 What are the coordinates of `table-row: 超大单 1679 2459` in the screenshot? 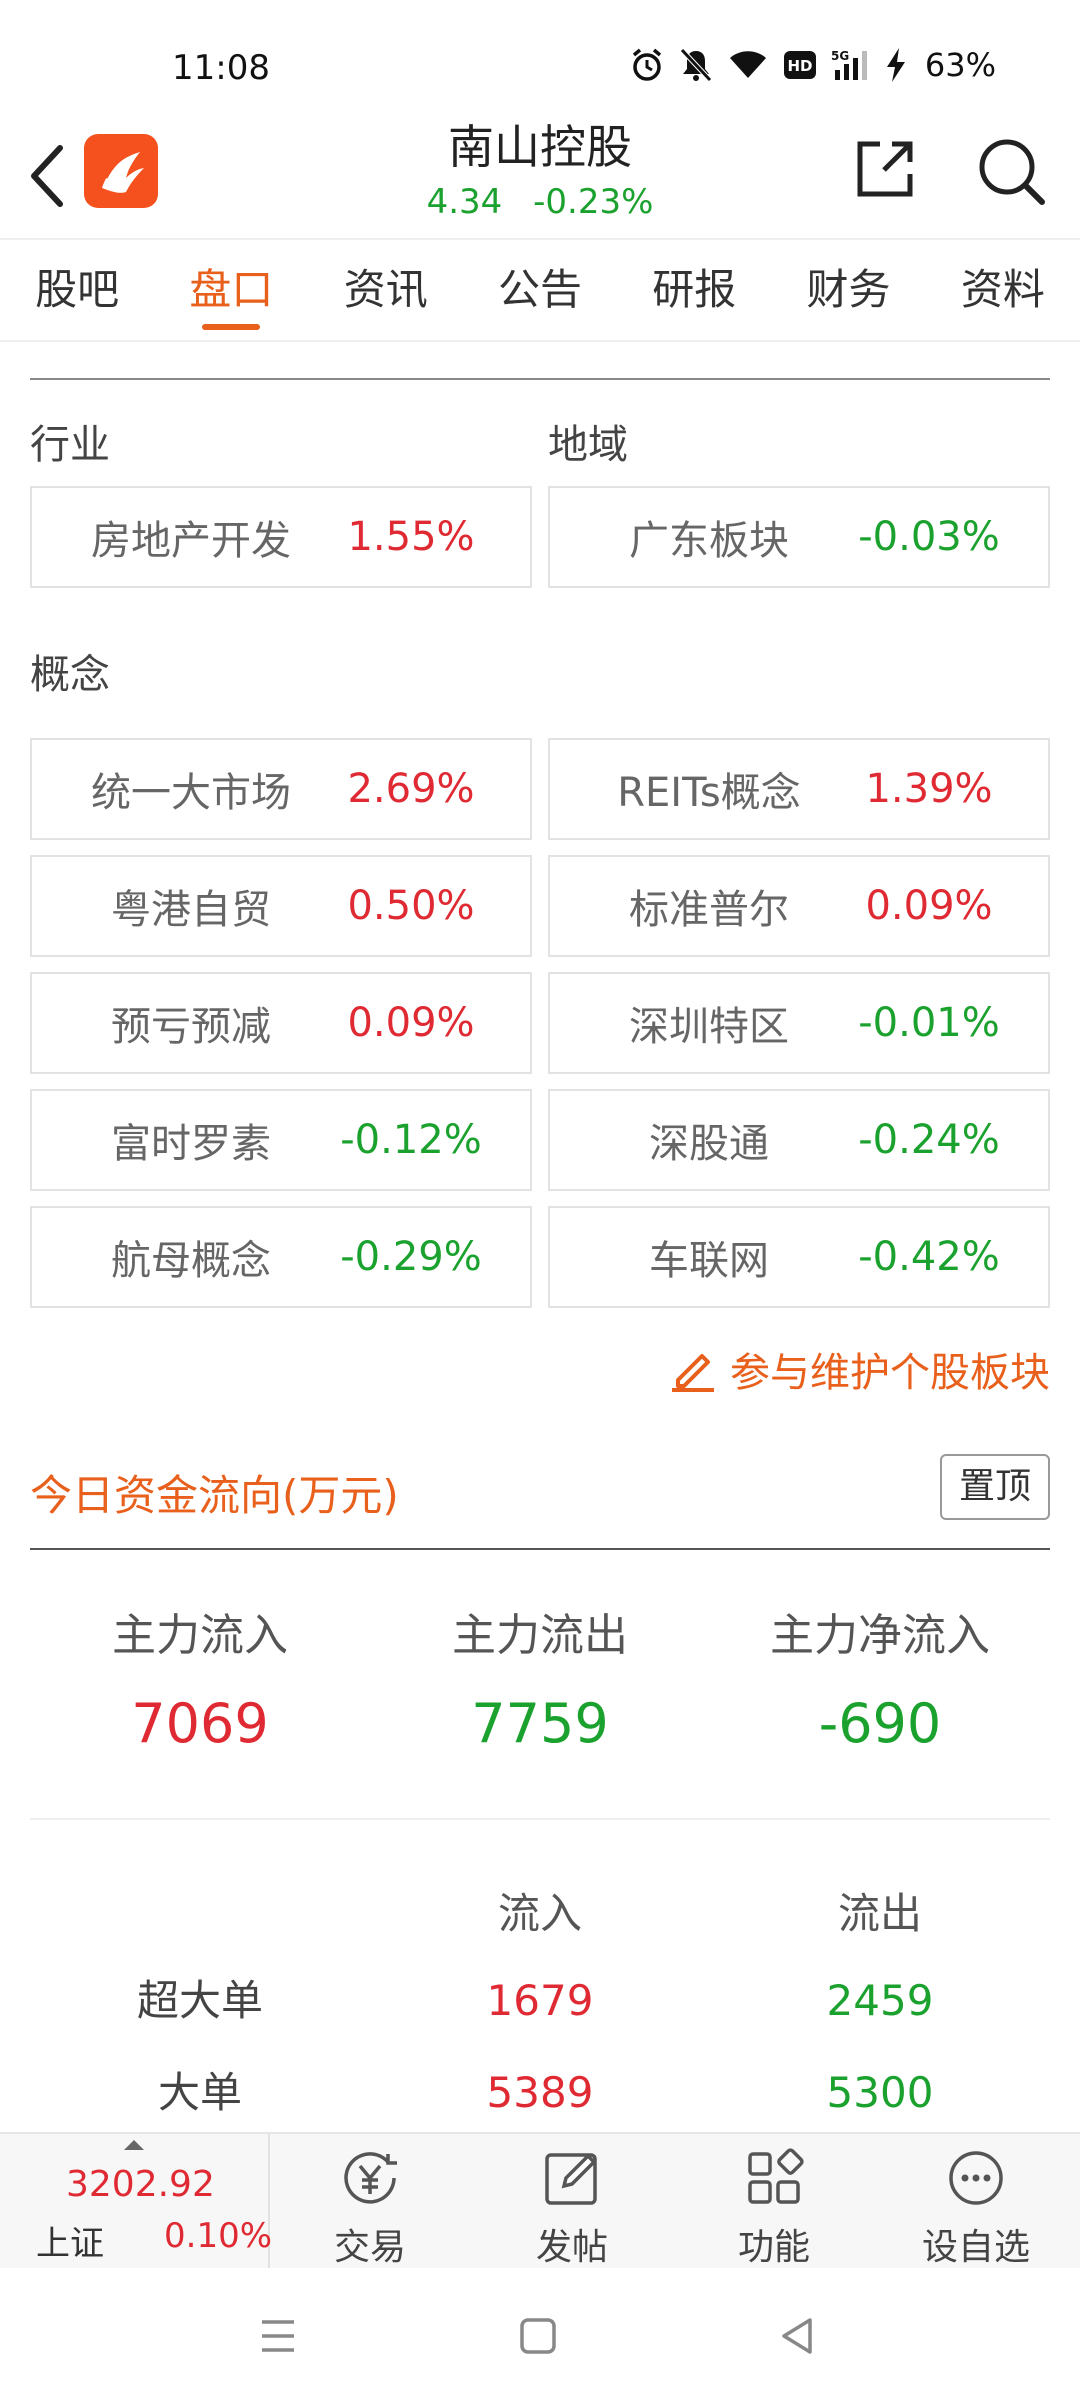 It's located at (540, 2001).